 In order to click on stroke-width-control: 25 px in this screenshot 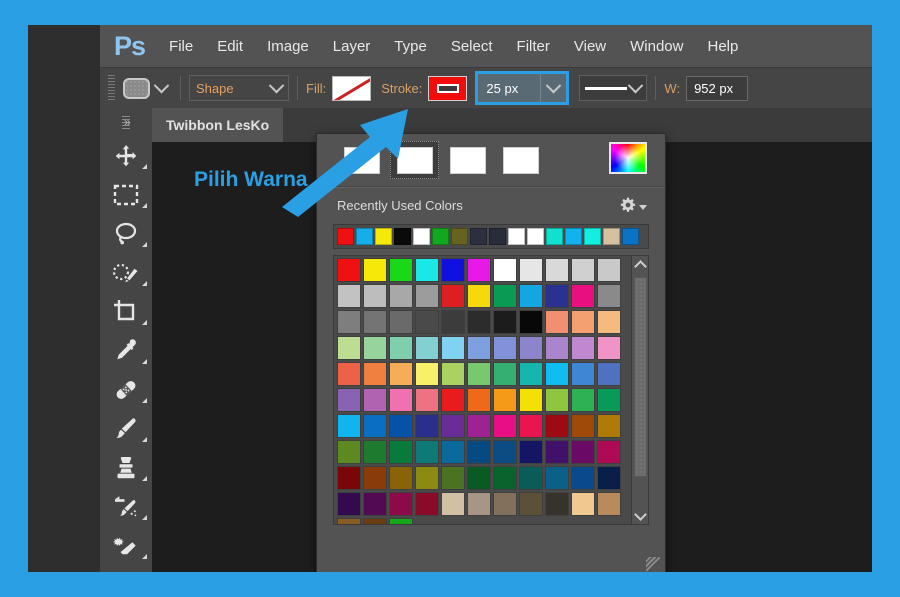, I will do `click(522, 88)`.